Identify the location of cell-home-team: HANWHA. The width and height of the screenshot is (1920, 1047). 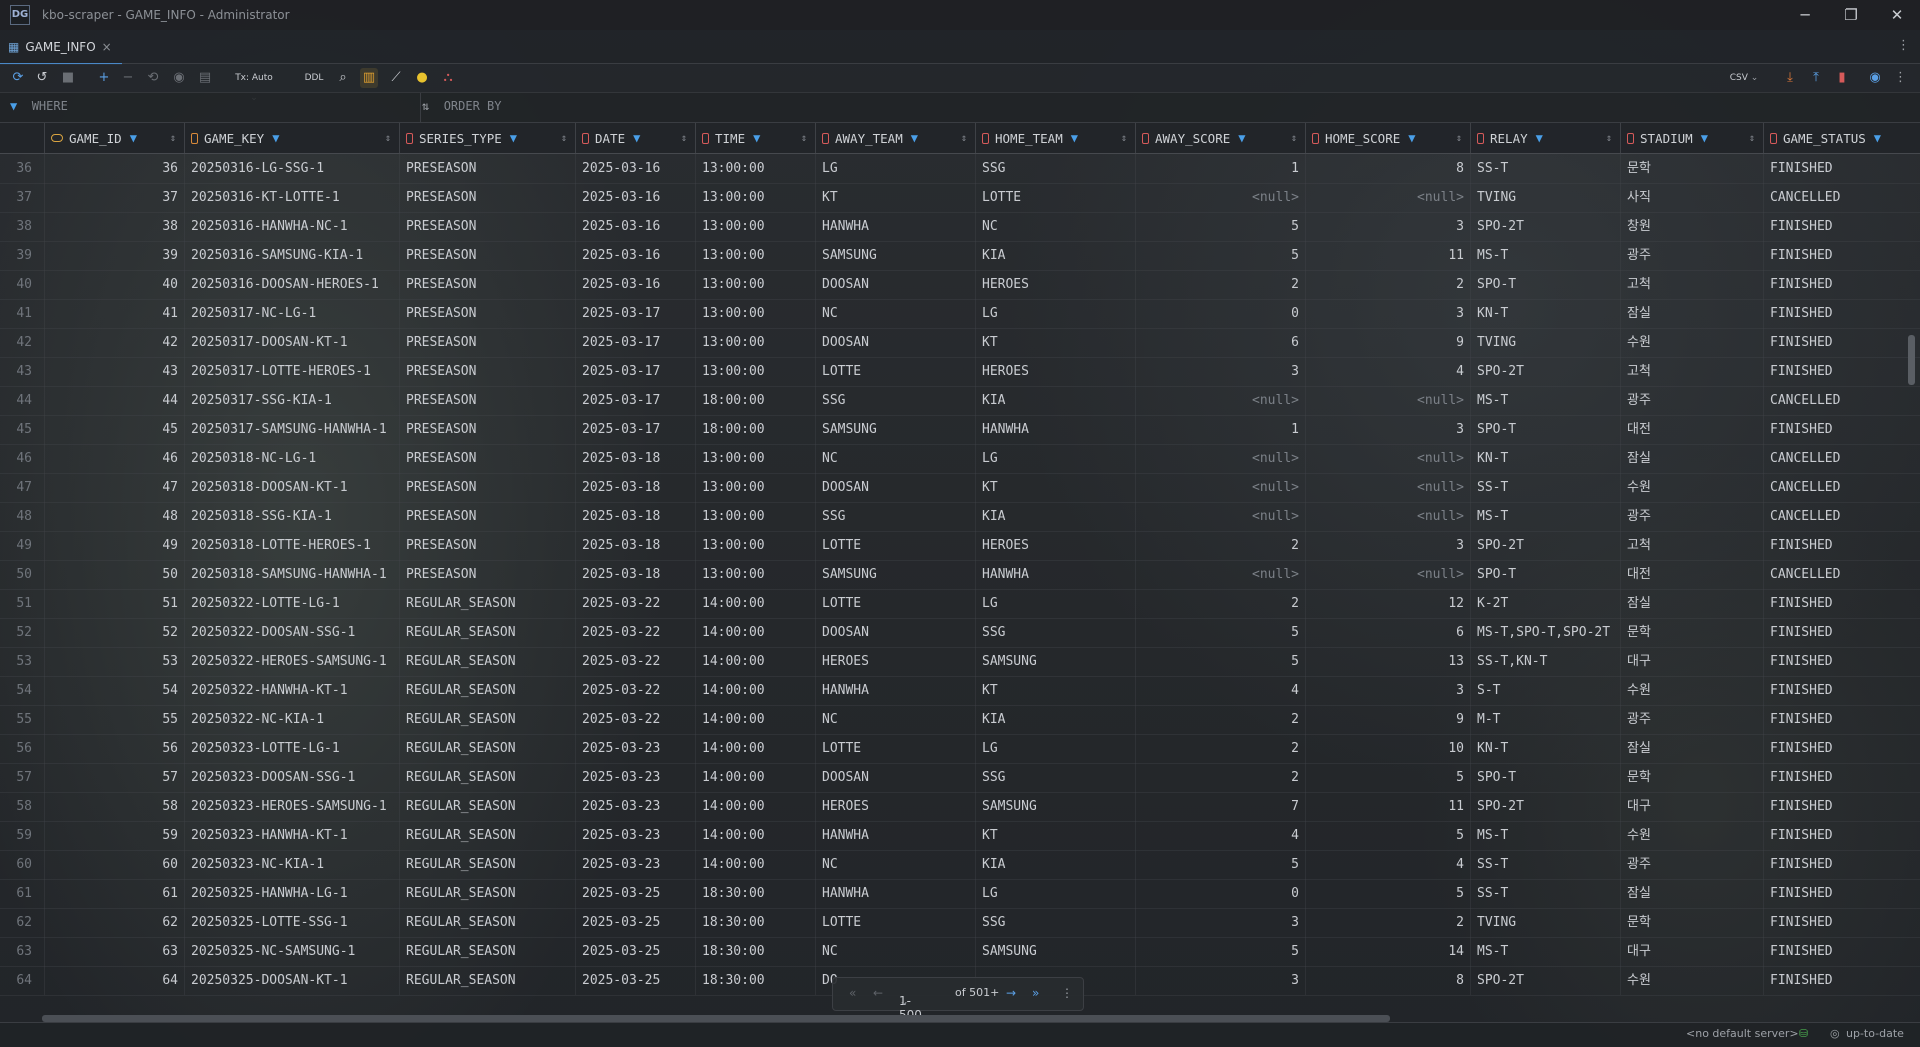
(1055, 429).